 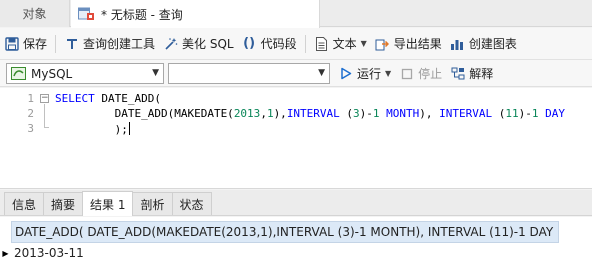 I want to click on beautify-sql-label: 美化 SQL, so click(x=208, y=44).